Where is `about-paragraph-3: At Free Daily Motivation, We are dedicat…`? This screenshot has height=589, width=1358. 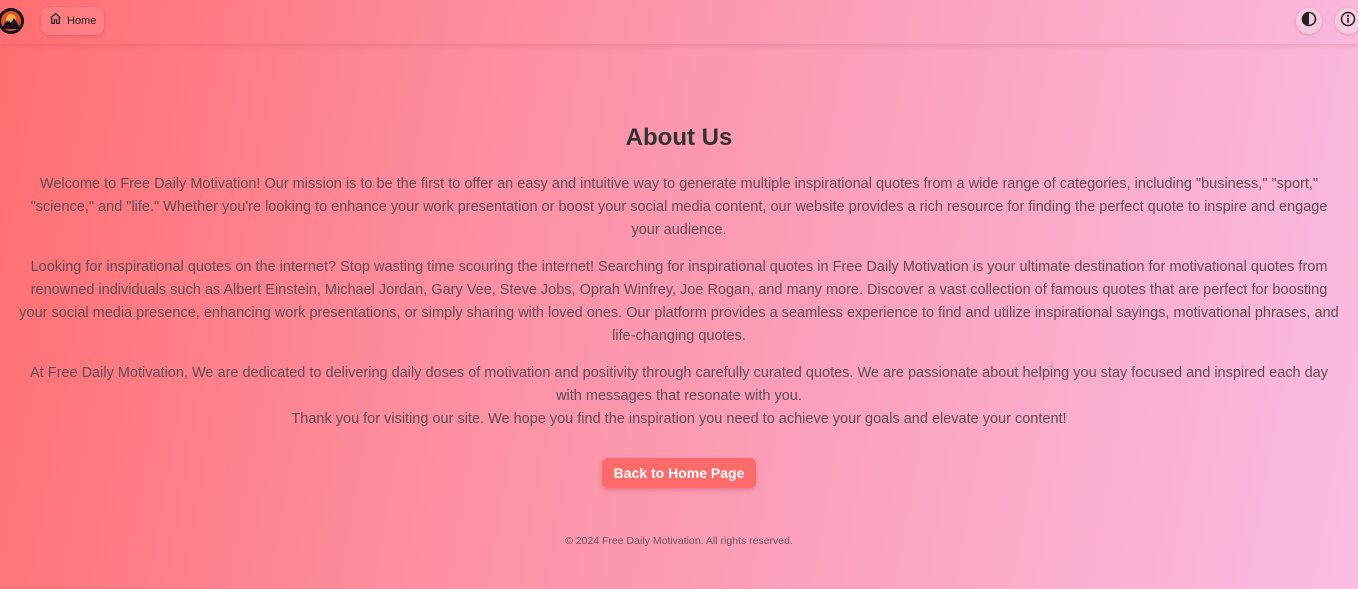 about-paragraph-3: At Free Daily Motivation, We are dedicat… is located at coordinates (679, 384).